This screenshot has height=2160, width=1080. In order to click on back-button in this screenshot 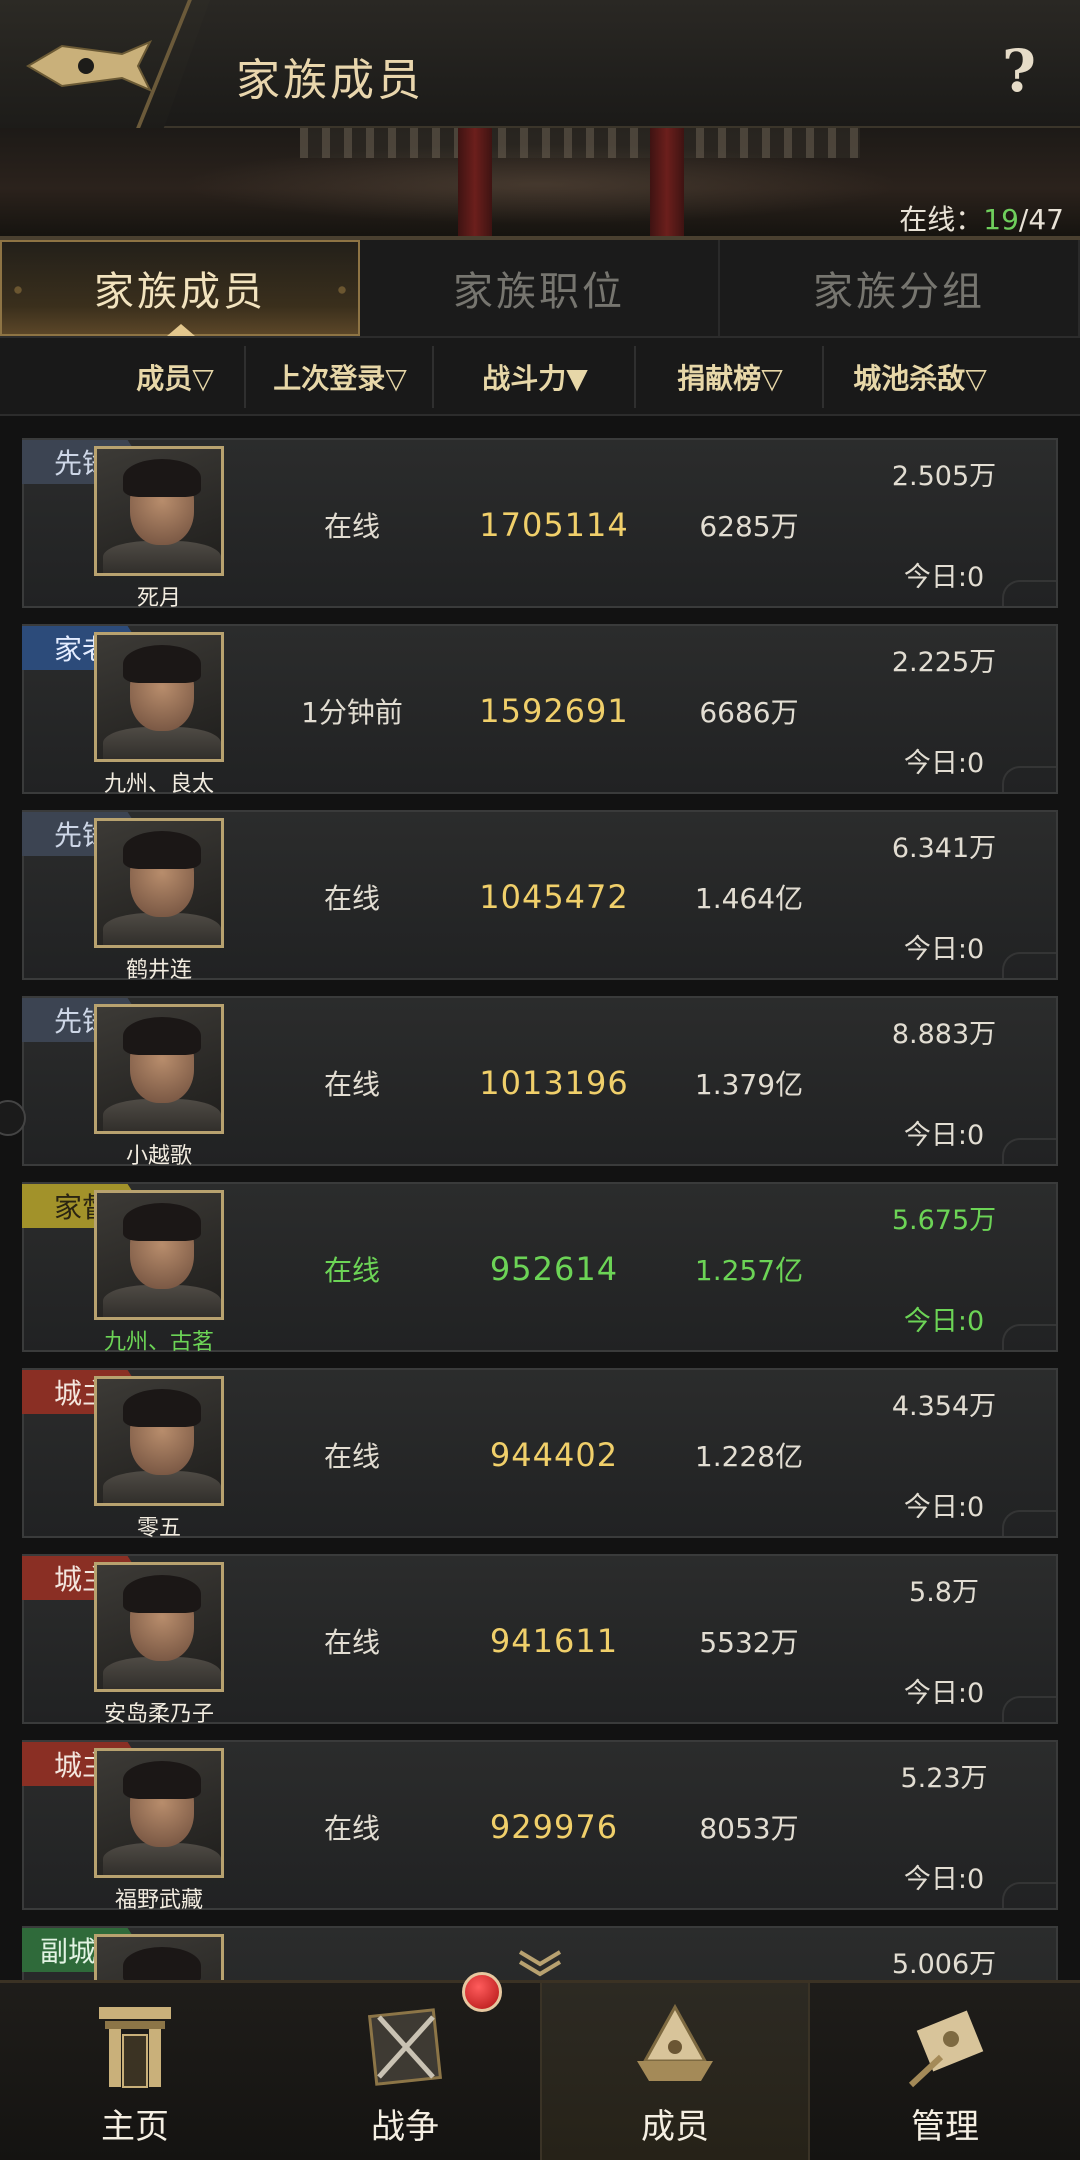, I will do `click(105, 64)`.